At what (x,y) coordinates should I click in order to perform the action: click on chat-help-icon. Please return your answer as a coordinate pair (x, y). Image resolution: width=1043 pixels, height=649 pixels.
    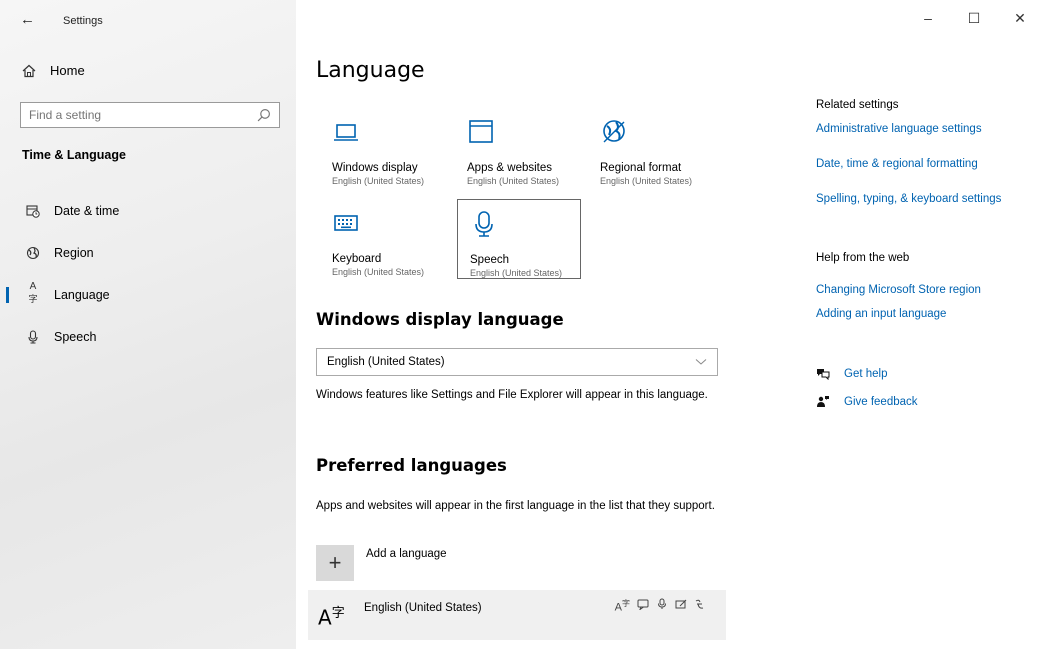
    Looking at the image, I should click on (823, 374).